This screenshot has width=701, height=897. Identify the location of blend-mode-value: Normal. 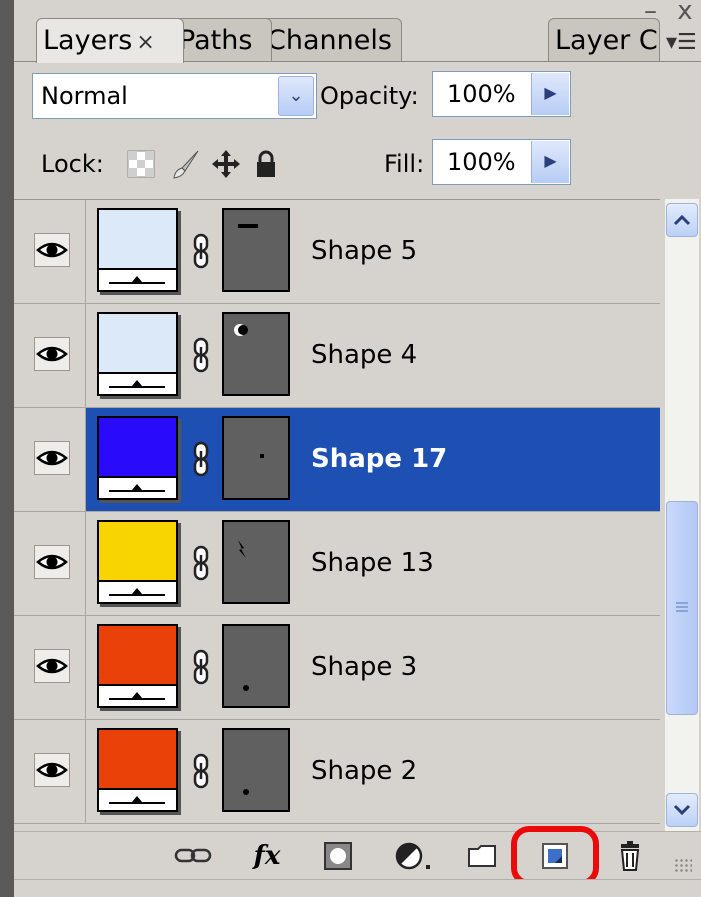
(84, 96).